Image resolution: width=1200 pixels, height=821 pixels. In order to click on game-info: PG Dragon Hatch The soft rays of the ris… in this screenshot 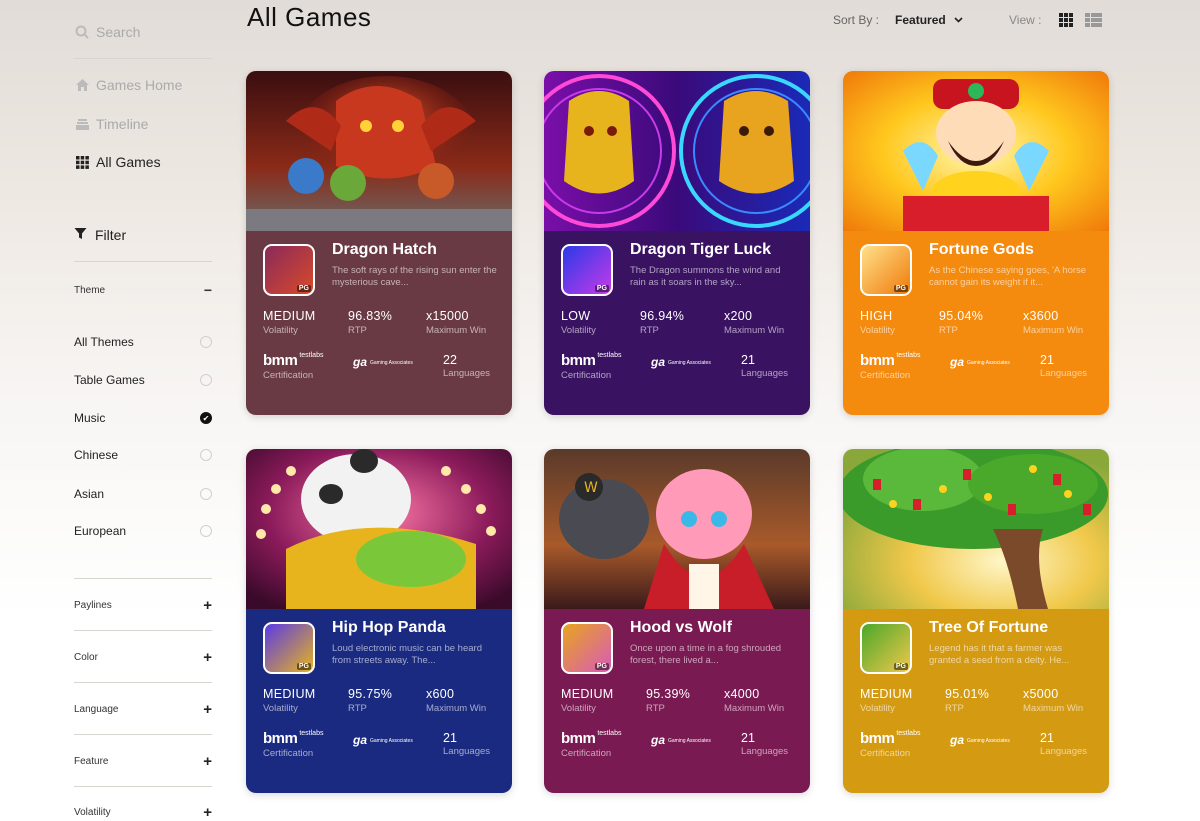, I will do `click(379, 323)`.